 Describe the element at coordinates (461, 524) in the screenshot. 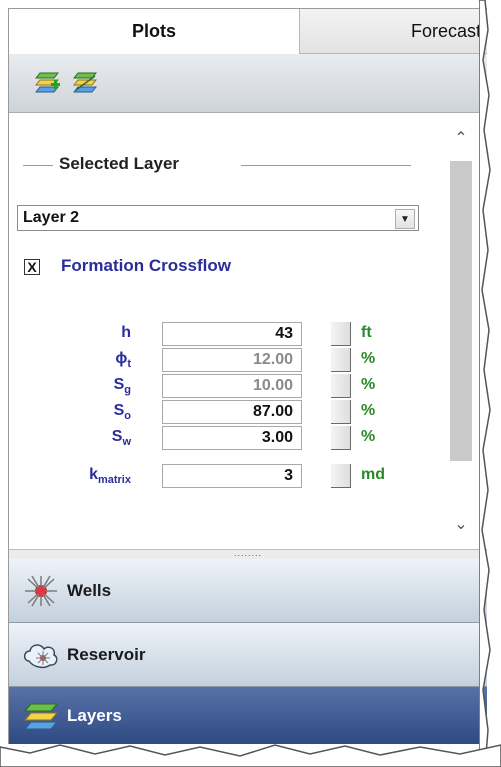

I see `scroll-down-icon: ⌄` at that location.